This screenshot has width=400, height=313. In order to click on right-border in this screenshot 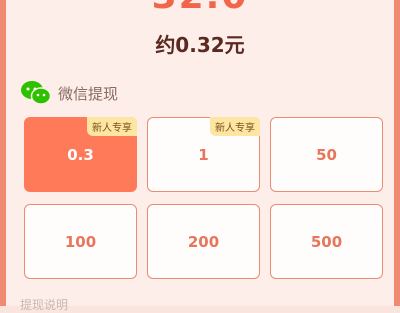, I will do `click(397, 153)`.